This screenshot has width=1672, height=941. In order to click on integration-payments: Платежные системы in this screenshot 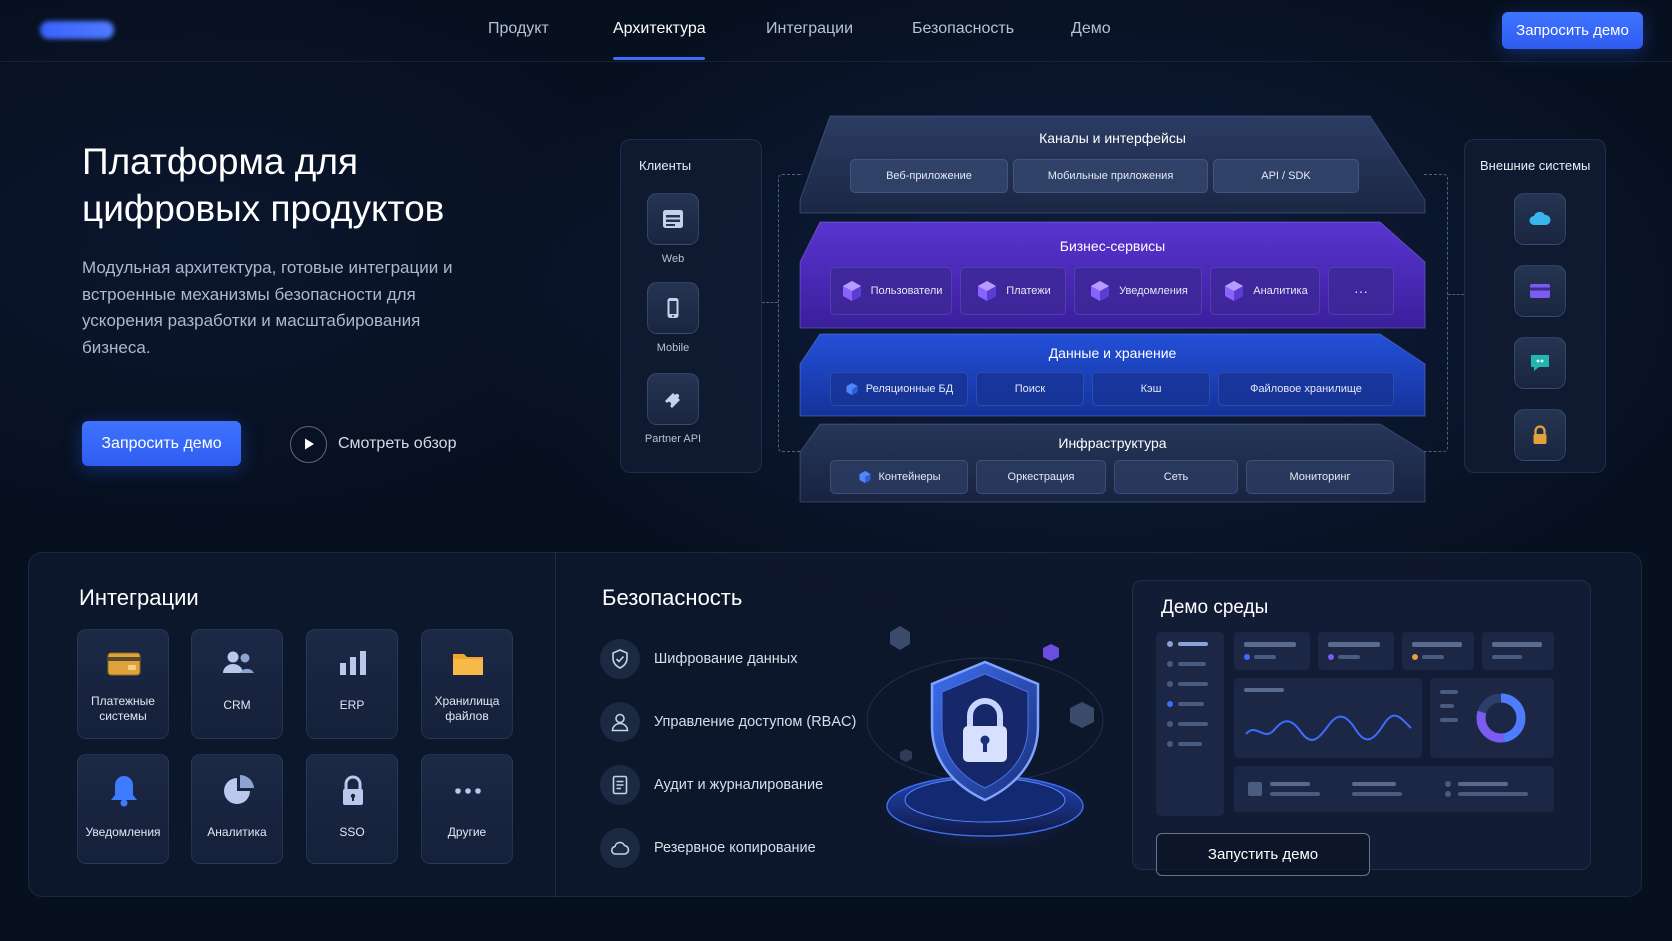, I will do `click(123, 684)`.